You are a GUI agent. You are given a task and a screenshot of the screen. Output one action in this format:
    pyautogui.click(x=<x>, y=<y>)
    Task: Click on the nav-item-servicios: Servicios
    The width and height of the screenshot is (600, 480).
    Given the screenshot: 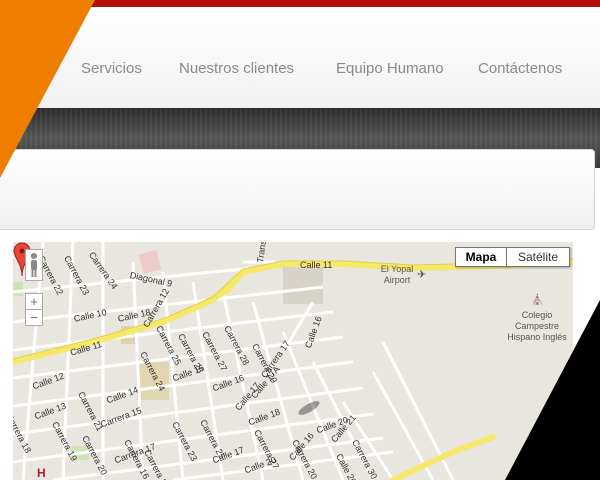 What is the action you would take?
    pyautogui.click(x=111, y=68)
    